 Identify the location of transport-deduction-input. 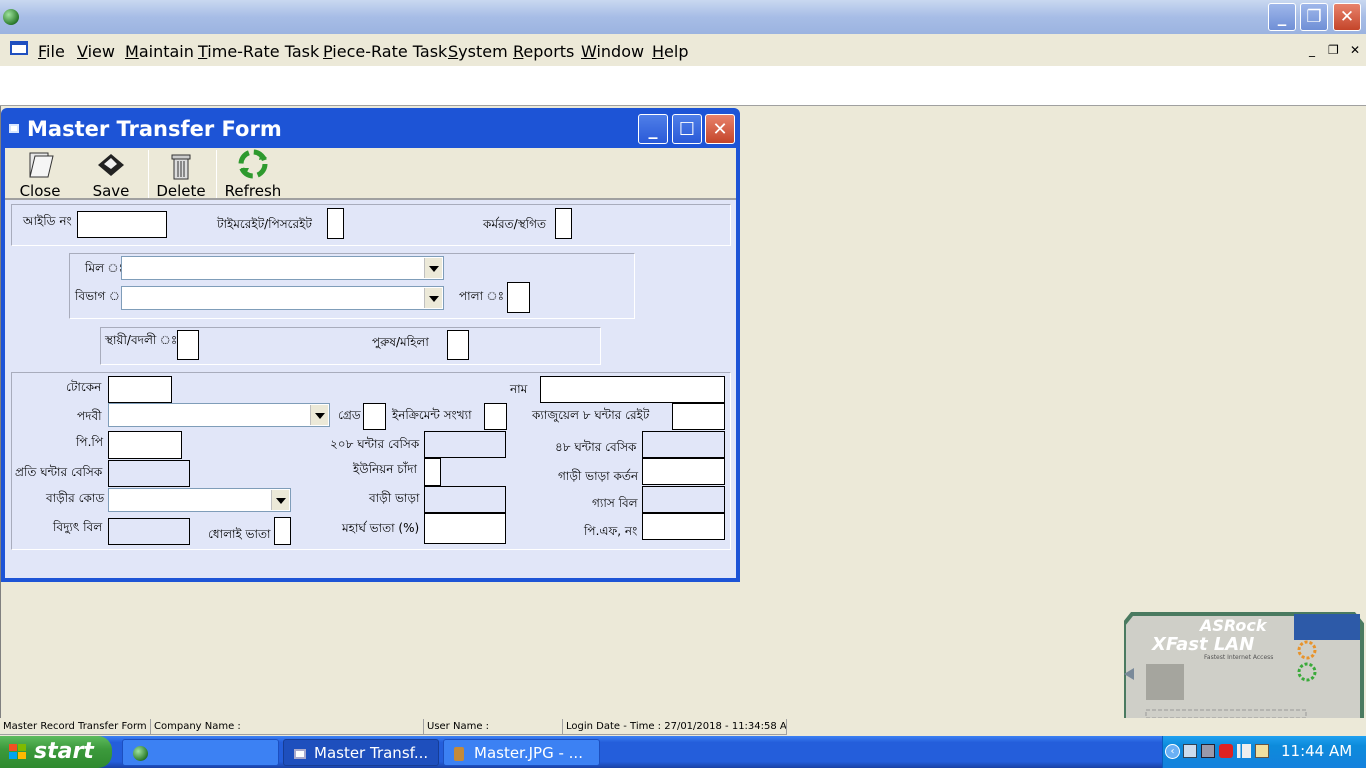
(683, 471).